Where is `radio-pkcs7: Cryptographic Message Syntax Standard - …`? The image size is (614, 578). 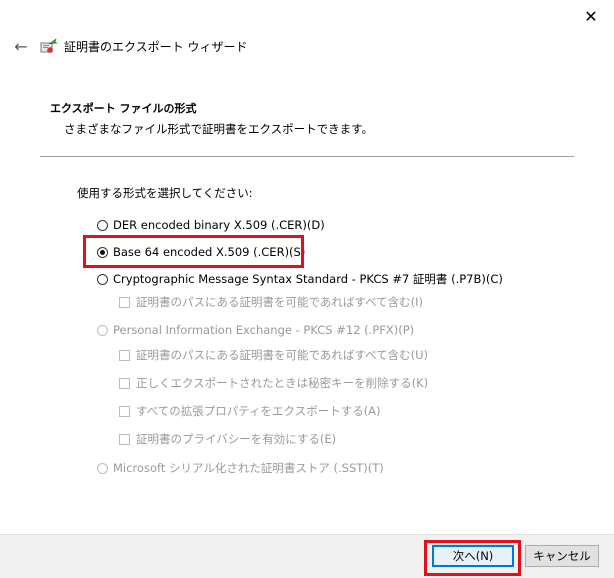
radio-pkcs7: Cryptographic Message Syntax Standard - … is located at coordinates (300, 279).